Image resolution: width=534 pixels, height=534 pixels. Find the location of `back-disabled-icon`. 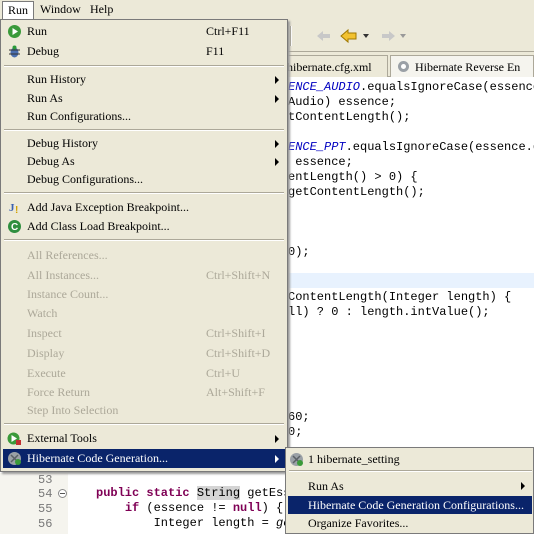

back-disabled-icon is located at coordinates (324, 36).